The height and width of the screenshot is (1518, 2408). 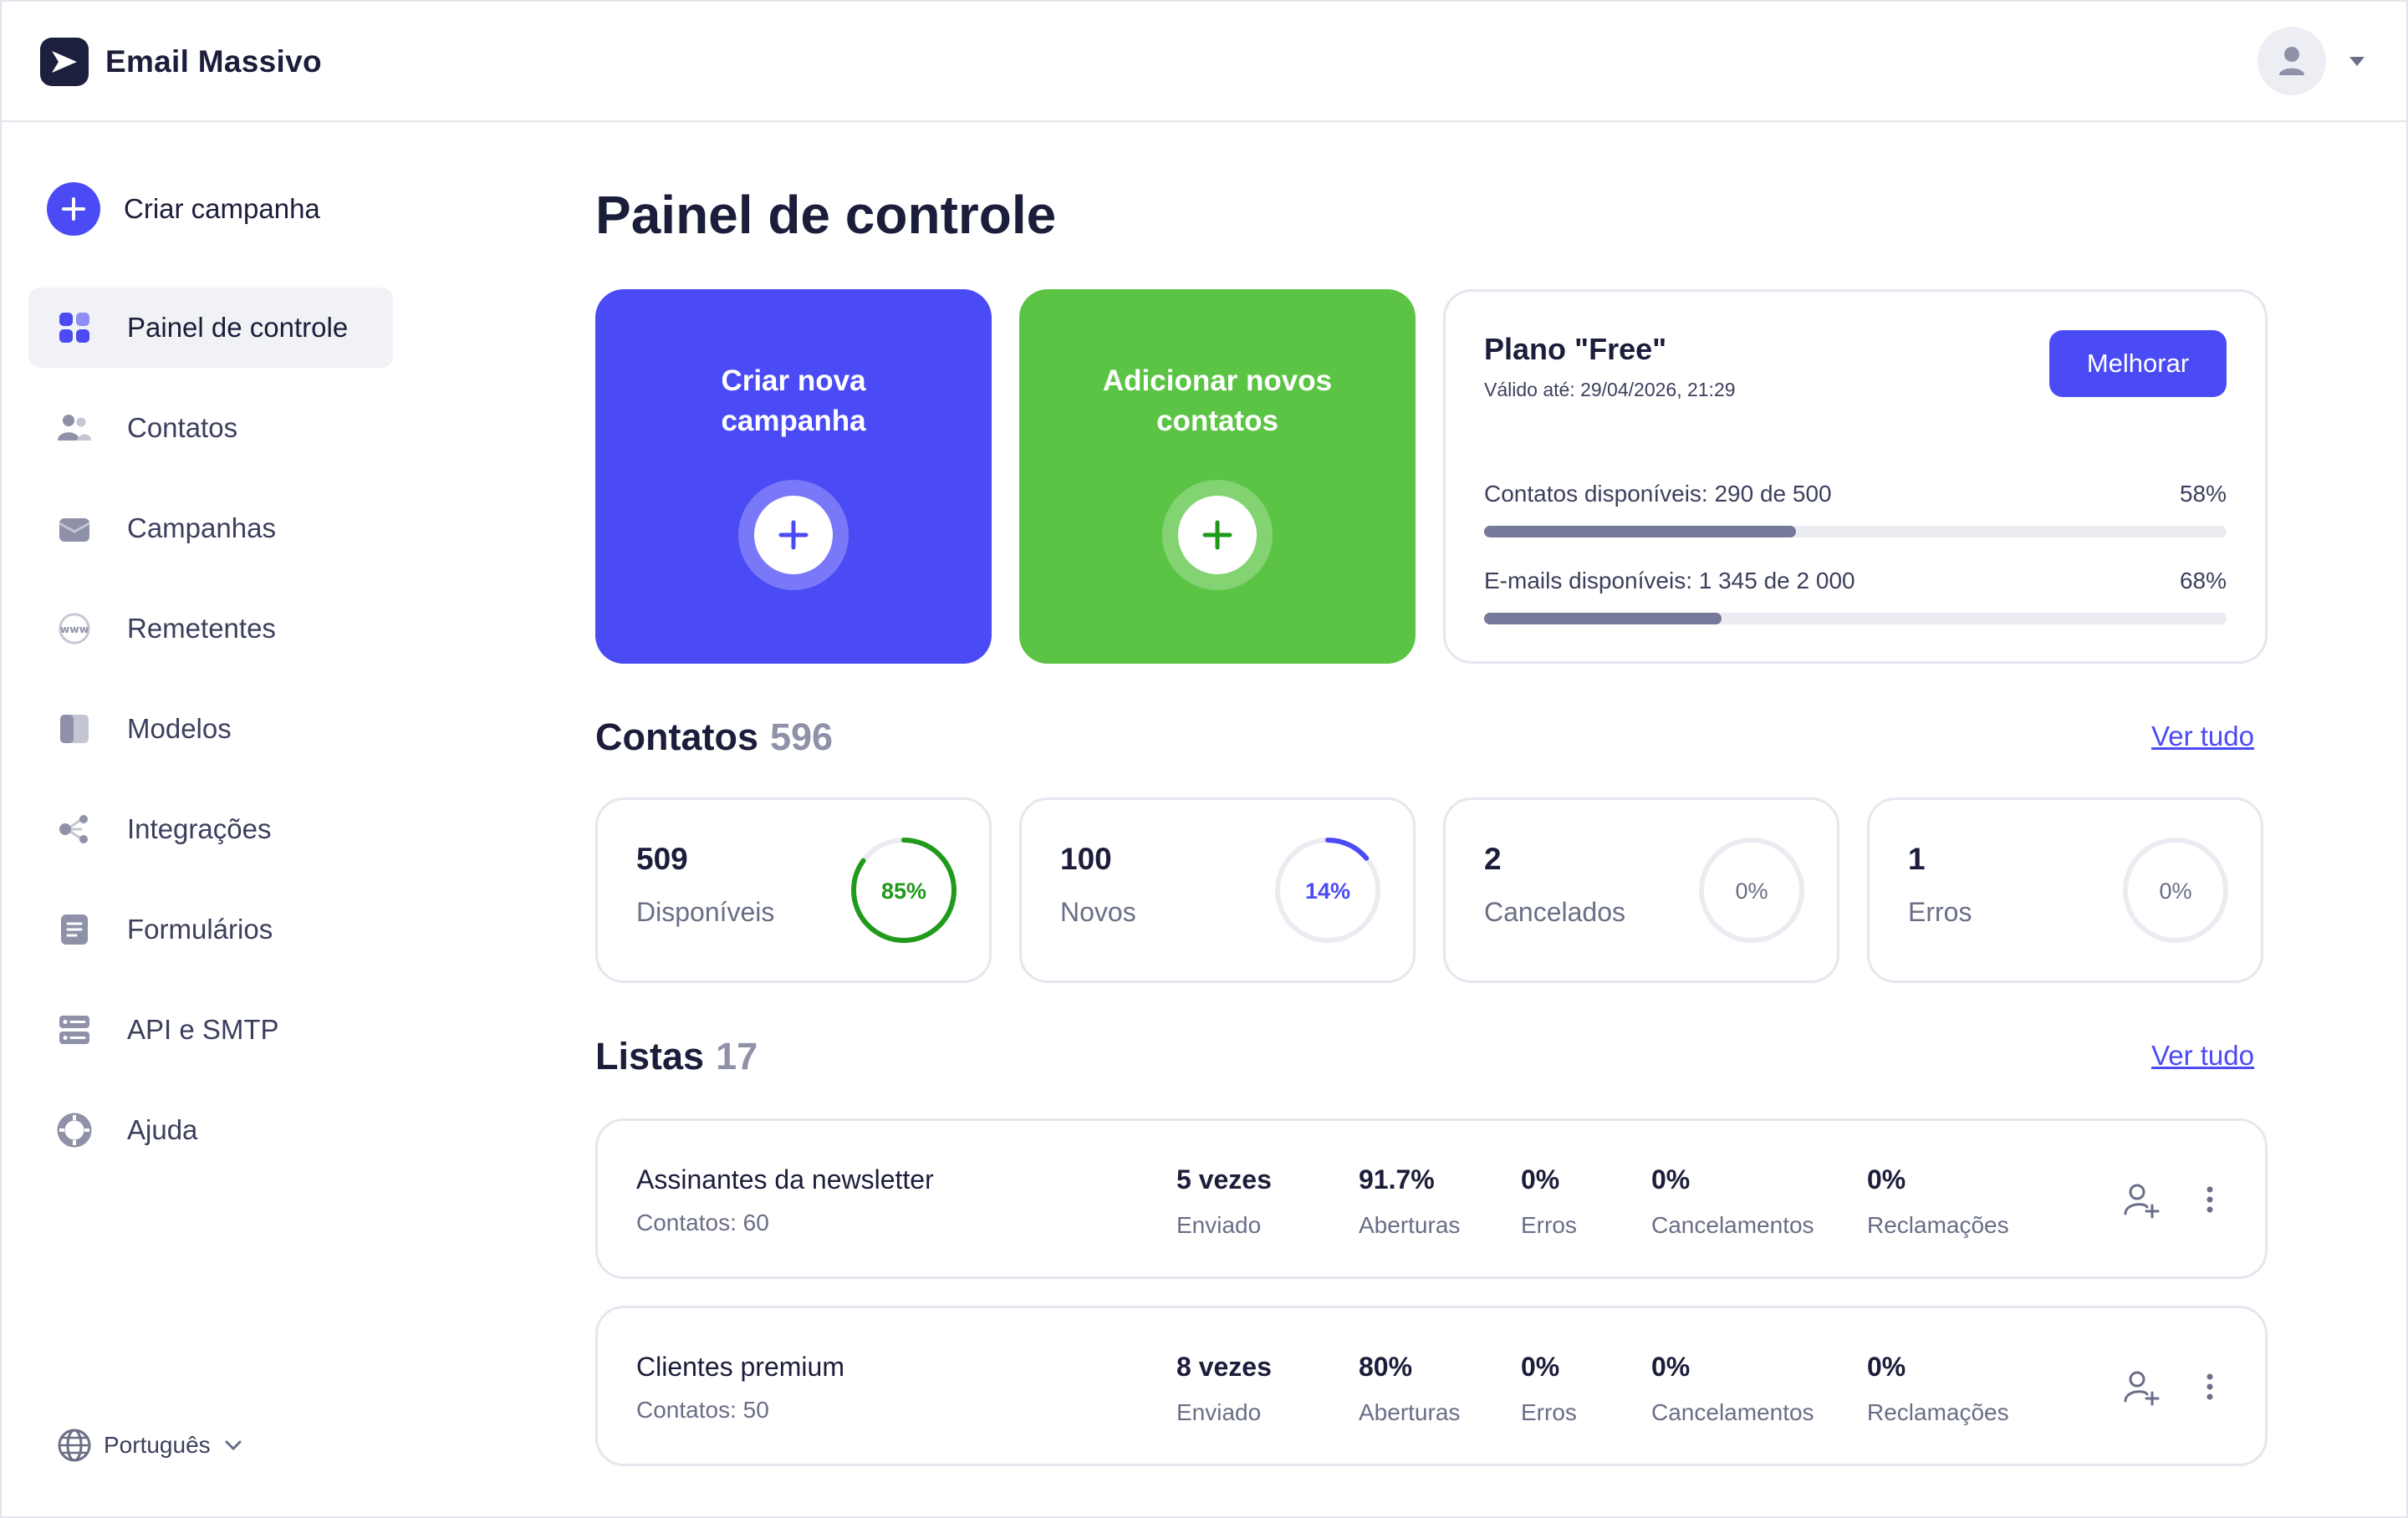 What do you see at coordinates (74, 327) in the screenshot?
I see `dashboard-icon` at bounding box center [74, 327].